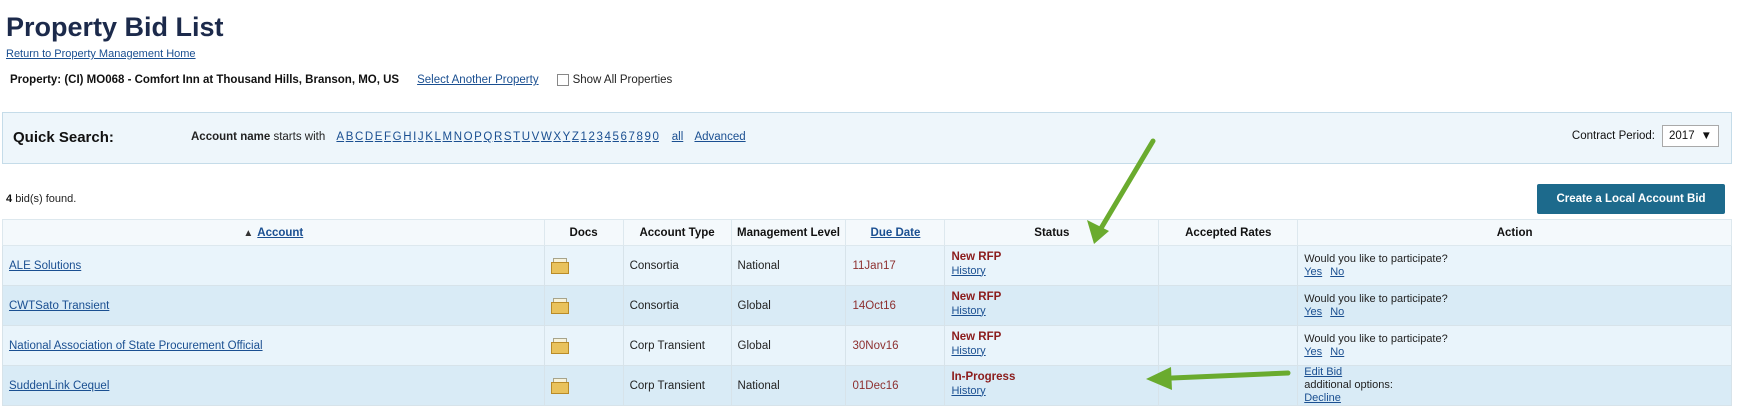 This screenshot has height=420, width=1748. Describe the element at coordinates (1228, 232) in the screenshot. I see `col-accepted-rates: Accepted Rates` at that location.